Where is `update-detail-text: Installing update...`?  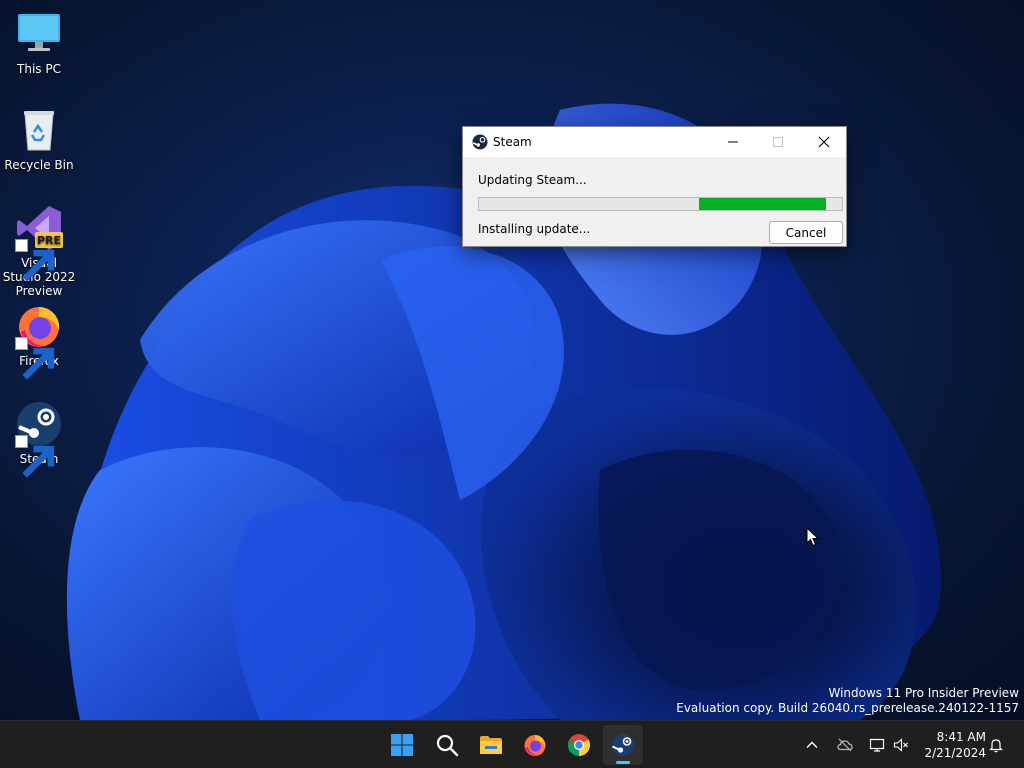
update-detail-text: Installing update... is located at coordinates (534, 229).